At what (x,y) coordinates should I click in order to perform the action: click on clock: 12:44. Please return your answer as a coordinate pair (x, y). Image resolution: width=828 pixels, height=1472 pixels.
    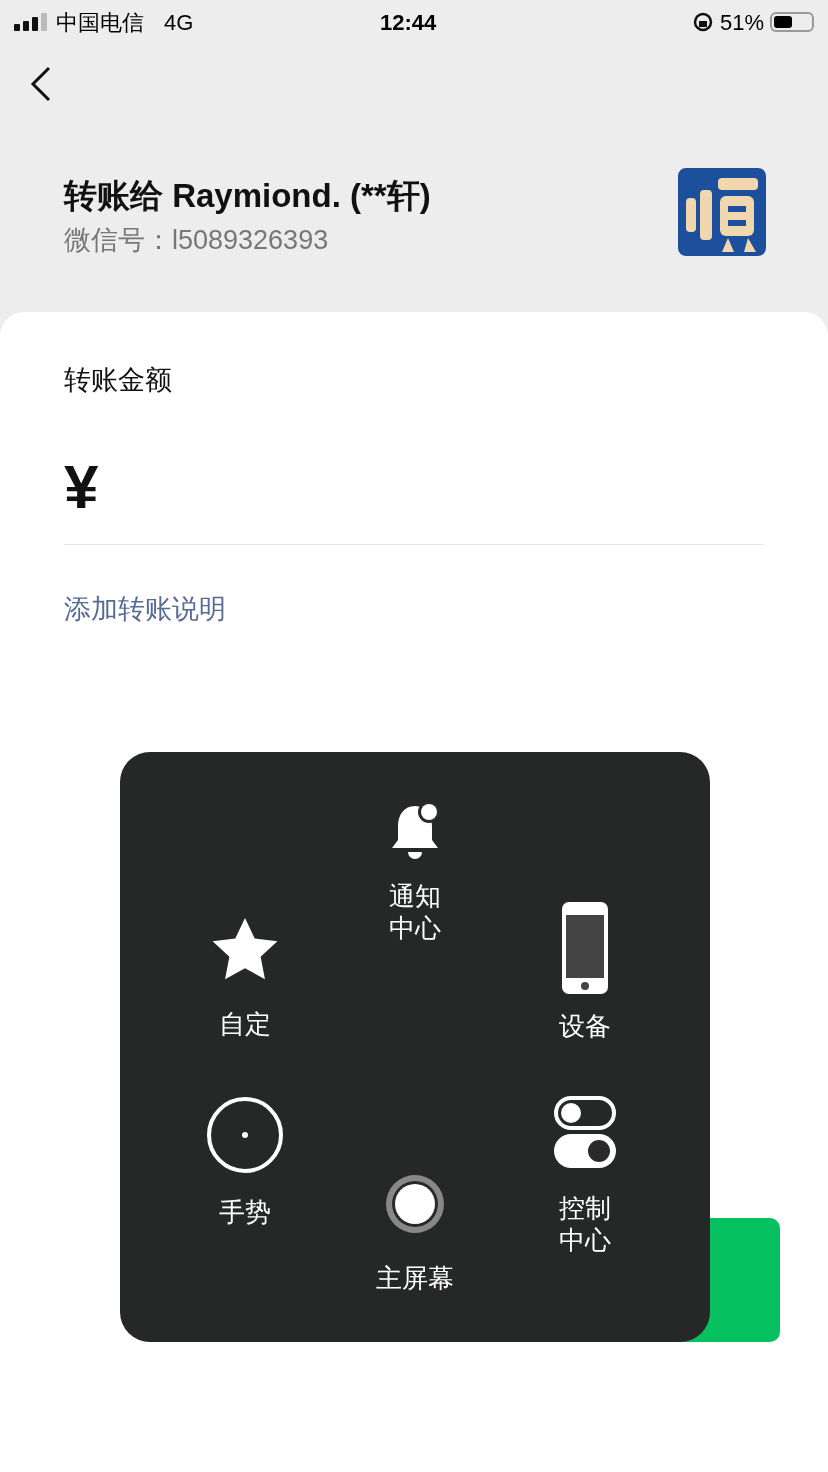
    Looking at the image, I should click on (408, 22).